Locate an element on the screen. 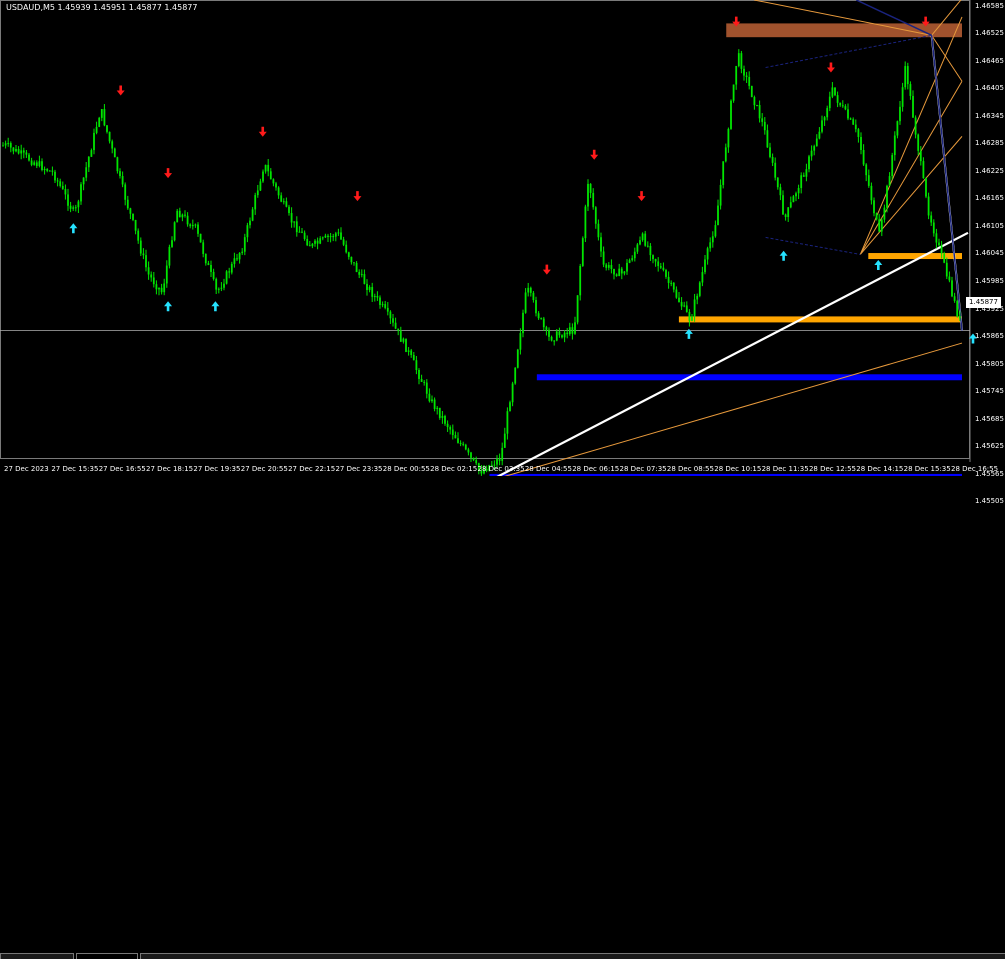 This screenshot has height=959, width=1005. price-tick-label: 1.45505 is located at coordinates (989, 501).